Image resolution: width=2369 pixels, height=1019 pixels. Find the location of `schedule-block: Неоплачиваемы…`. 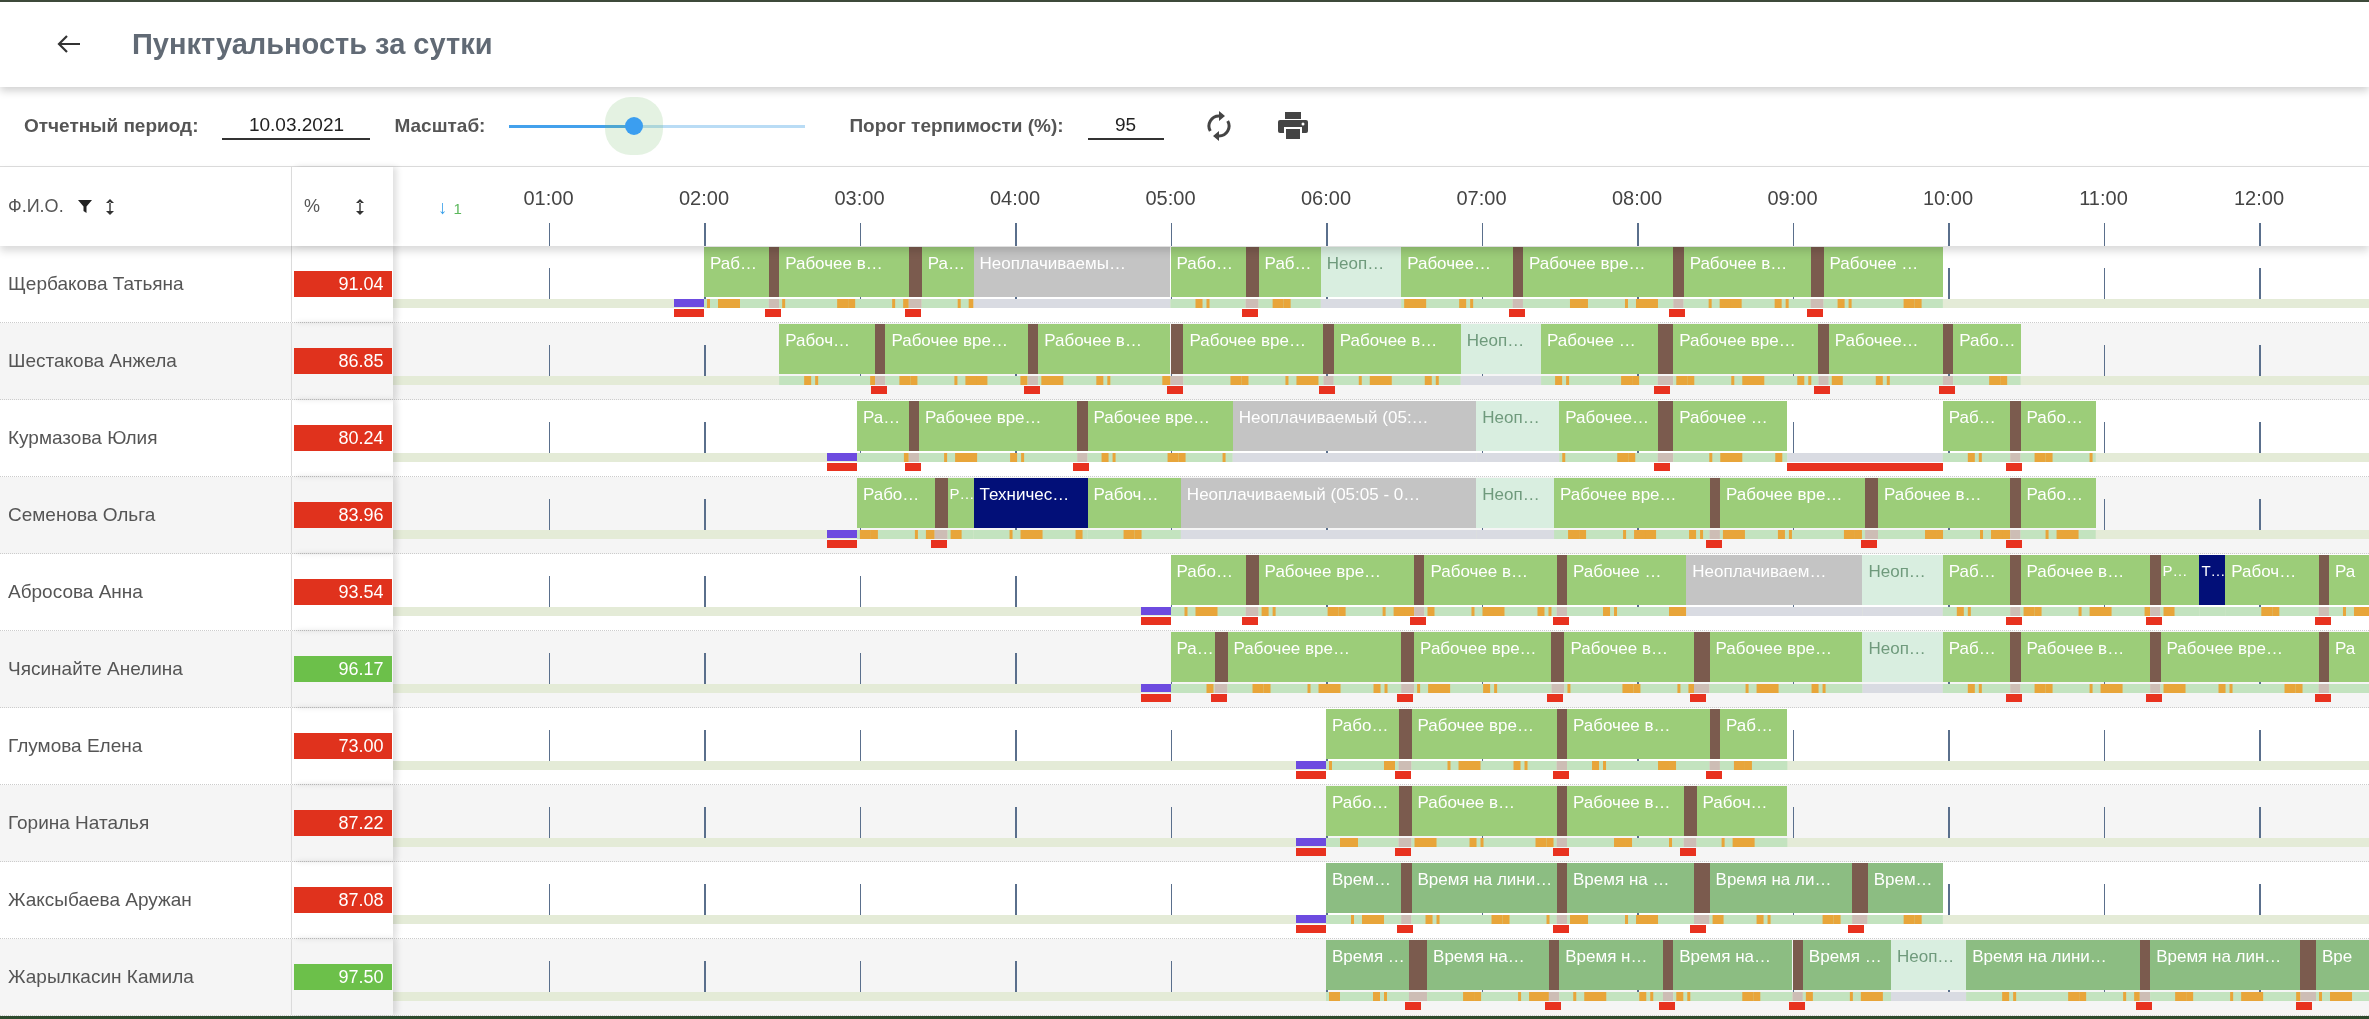

schedule-block: Неоплачиваемы… is located at coordinates (1072, 272).